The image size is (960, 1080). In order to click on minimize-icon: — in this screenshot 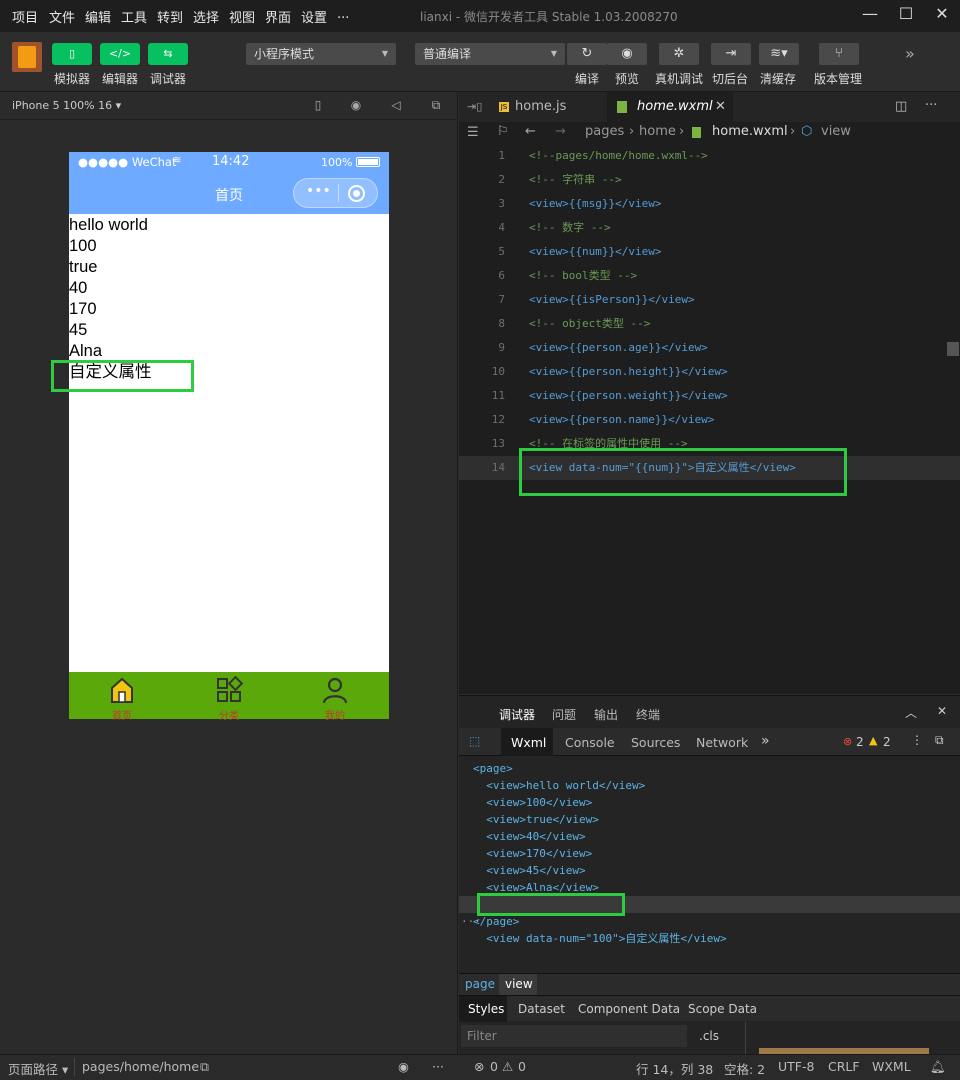, I will do `click(870, 15)`.